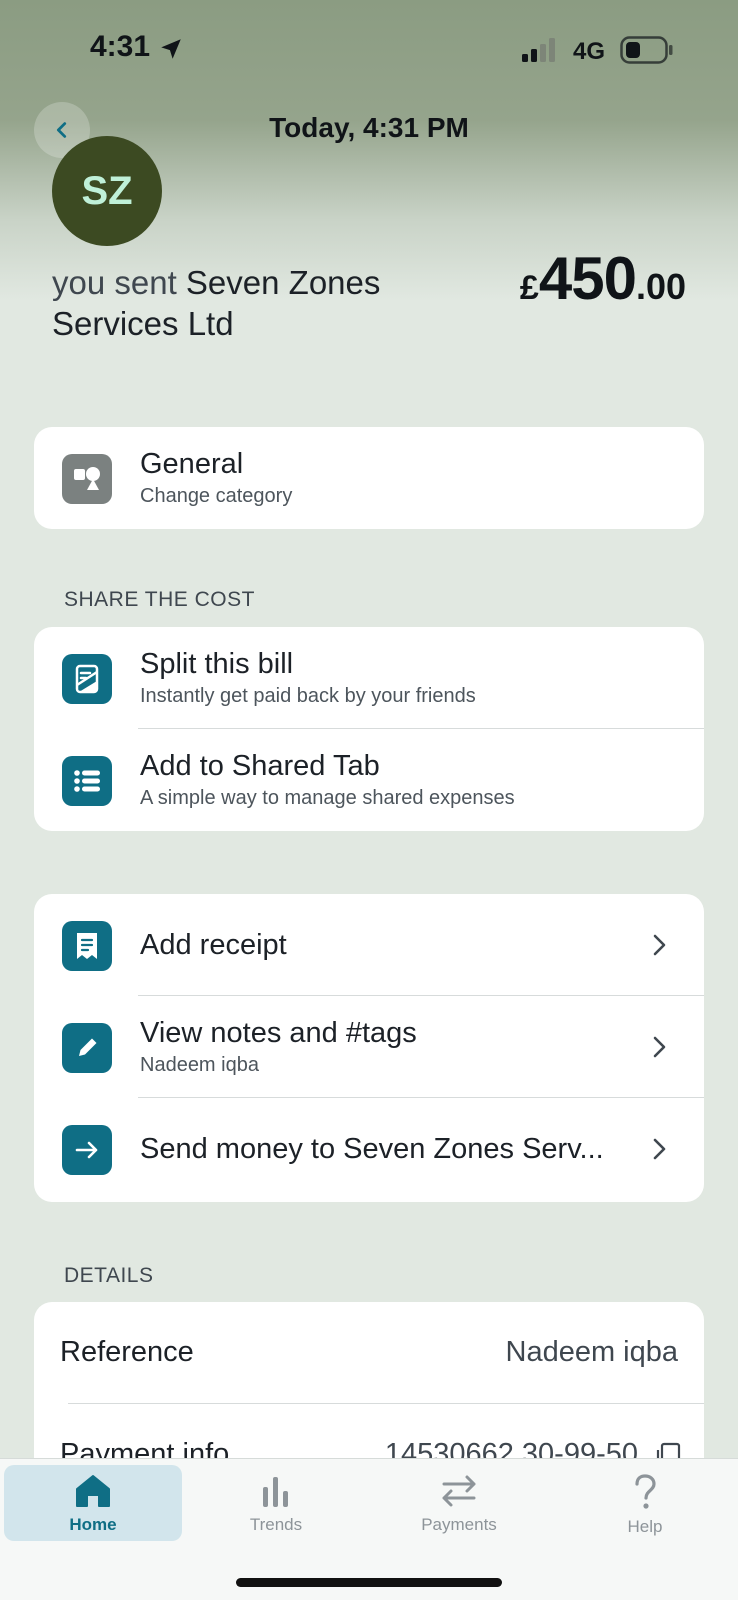  Describe the element at coordinates (369, 50) in the screenshot. I see `status-bar: 4:31 4G` at that location.